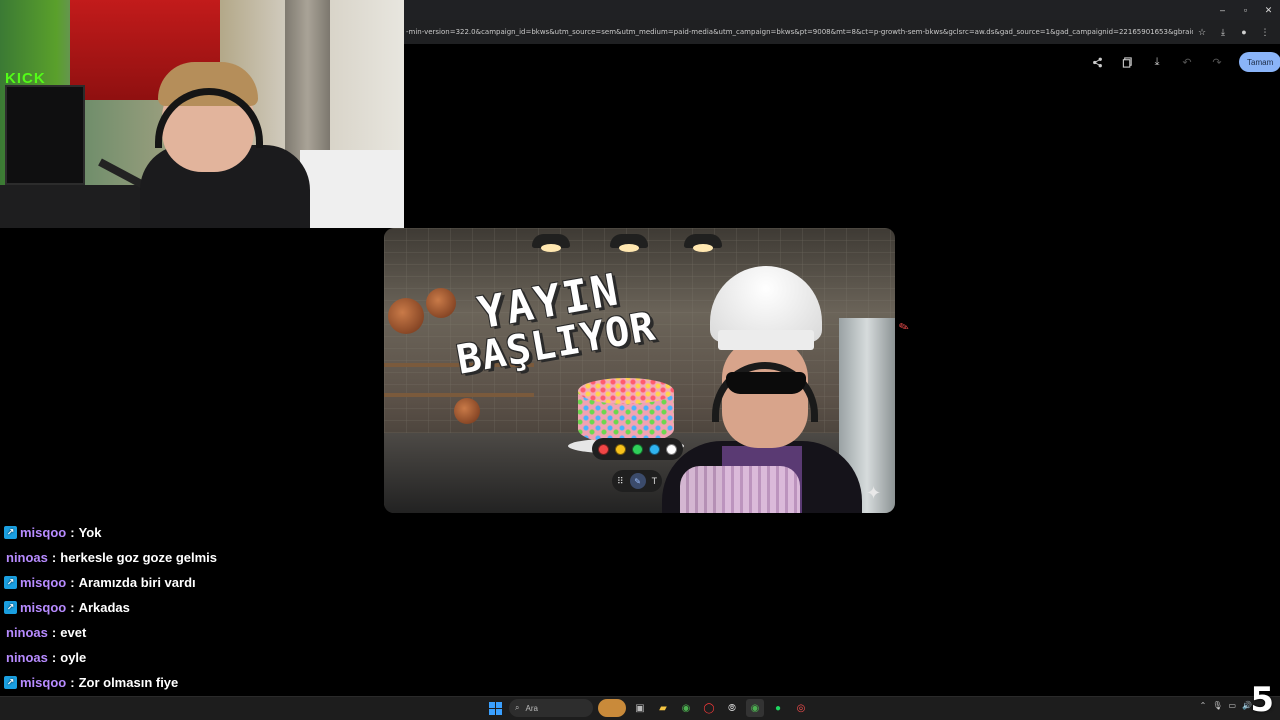 This screenshot has width=1280, height=720. I want to click on close-button: ✕, so click(1268, 10).